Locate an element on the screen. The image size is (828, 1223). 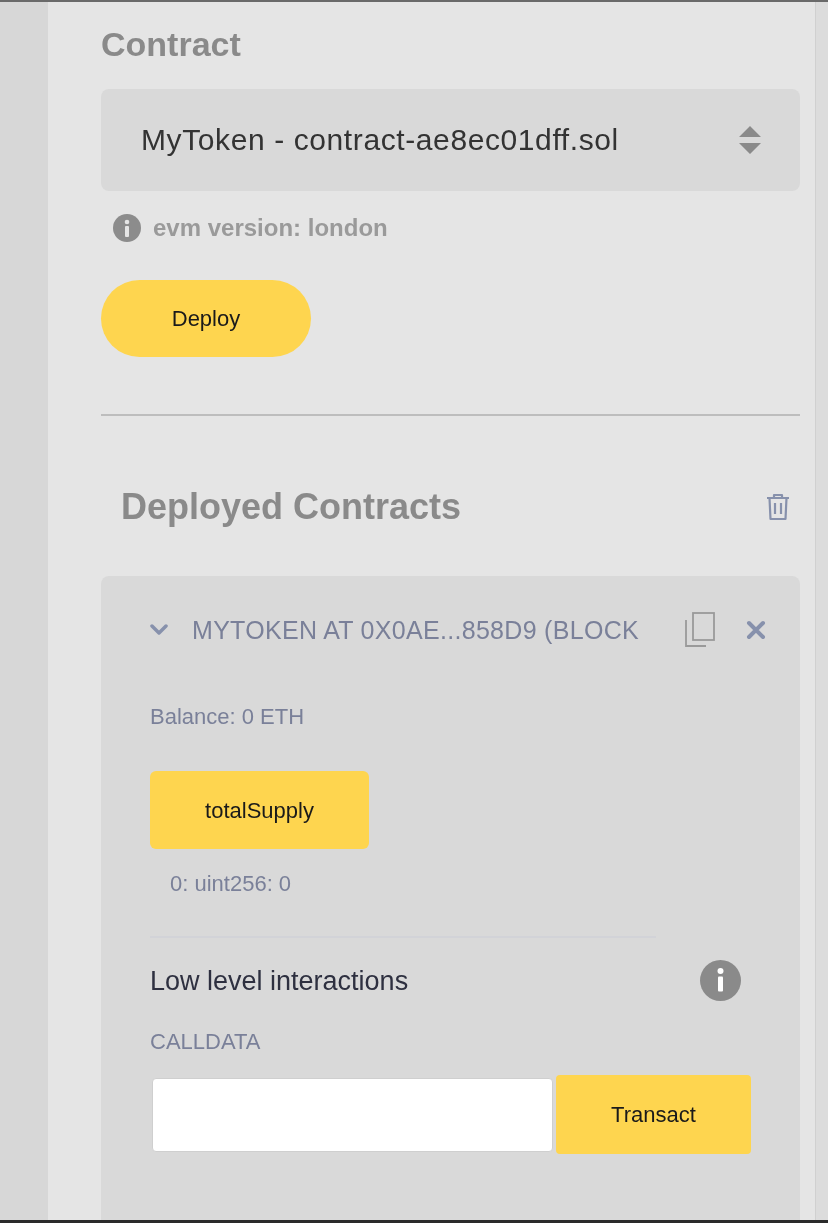
chevron-icon is located at coordinates (159, 630).